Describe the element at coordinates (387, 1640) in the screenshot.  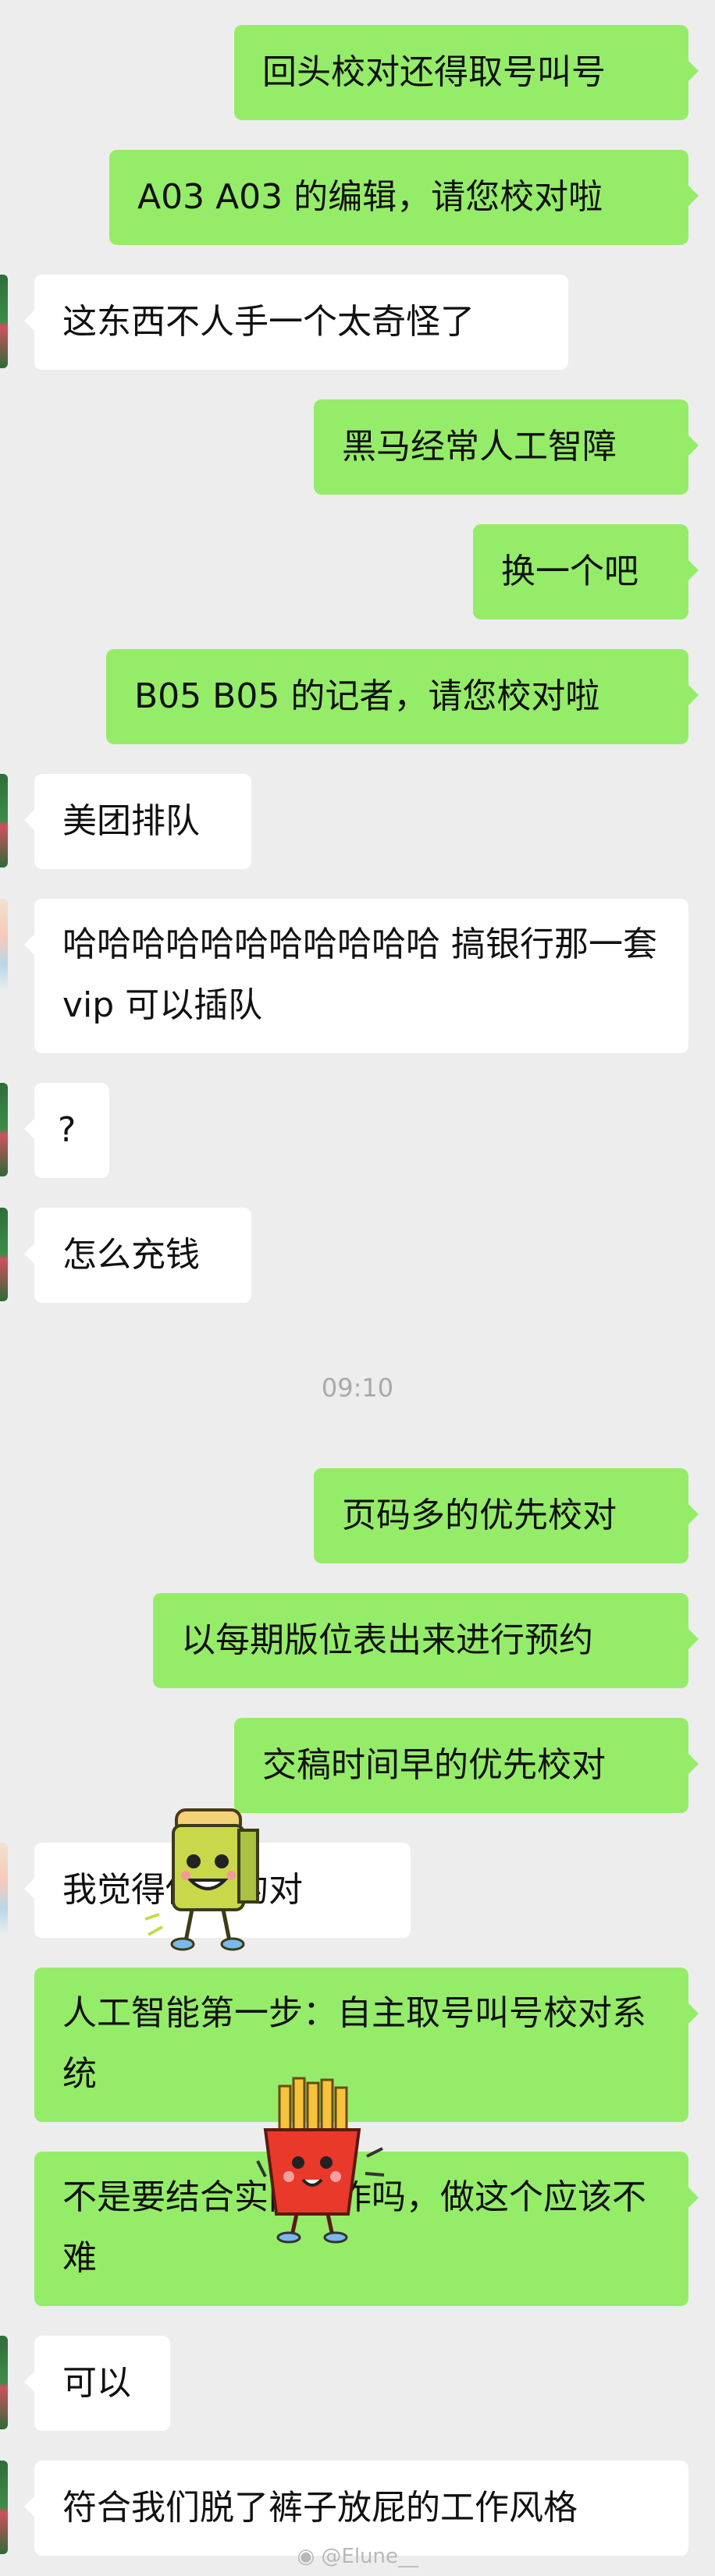
I see `message-text: 以每期版位表出来进行预约` at that location.